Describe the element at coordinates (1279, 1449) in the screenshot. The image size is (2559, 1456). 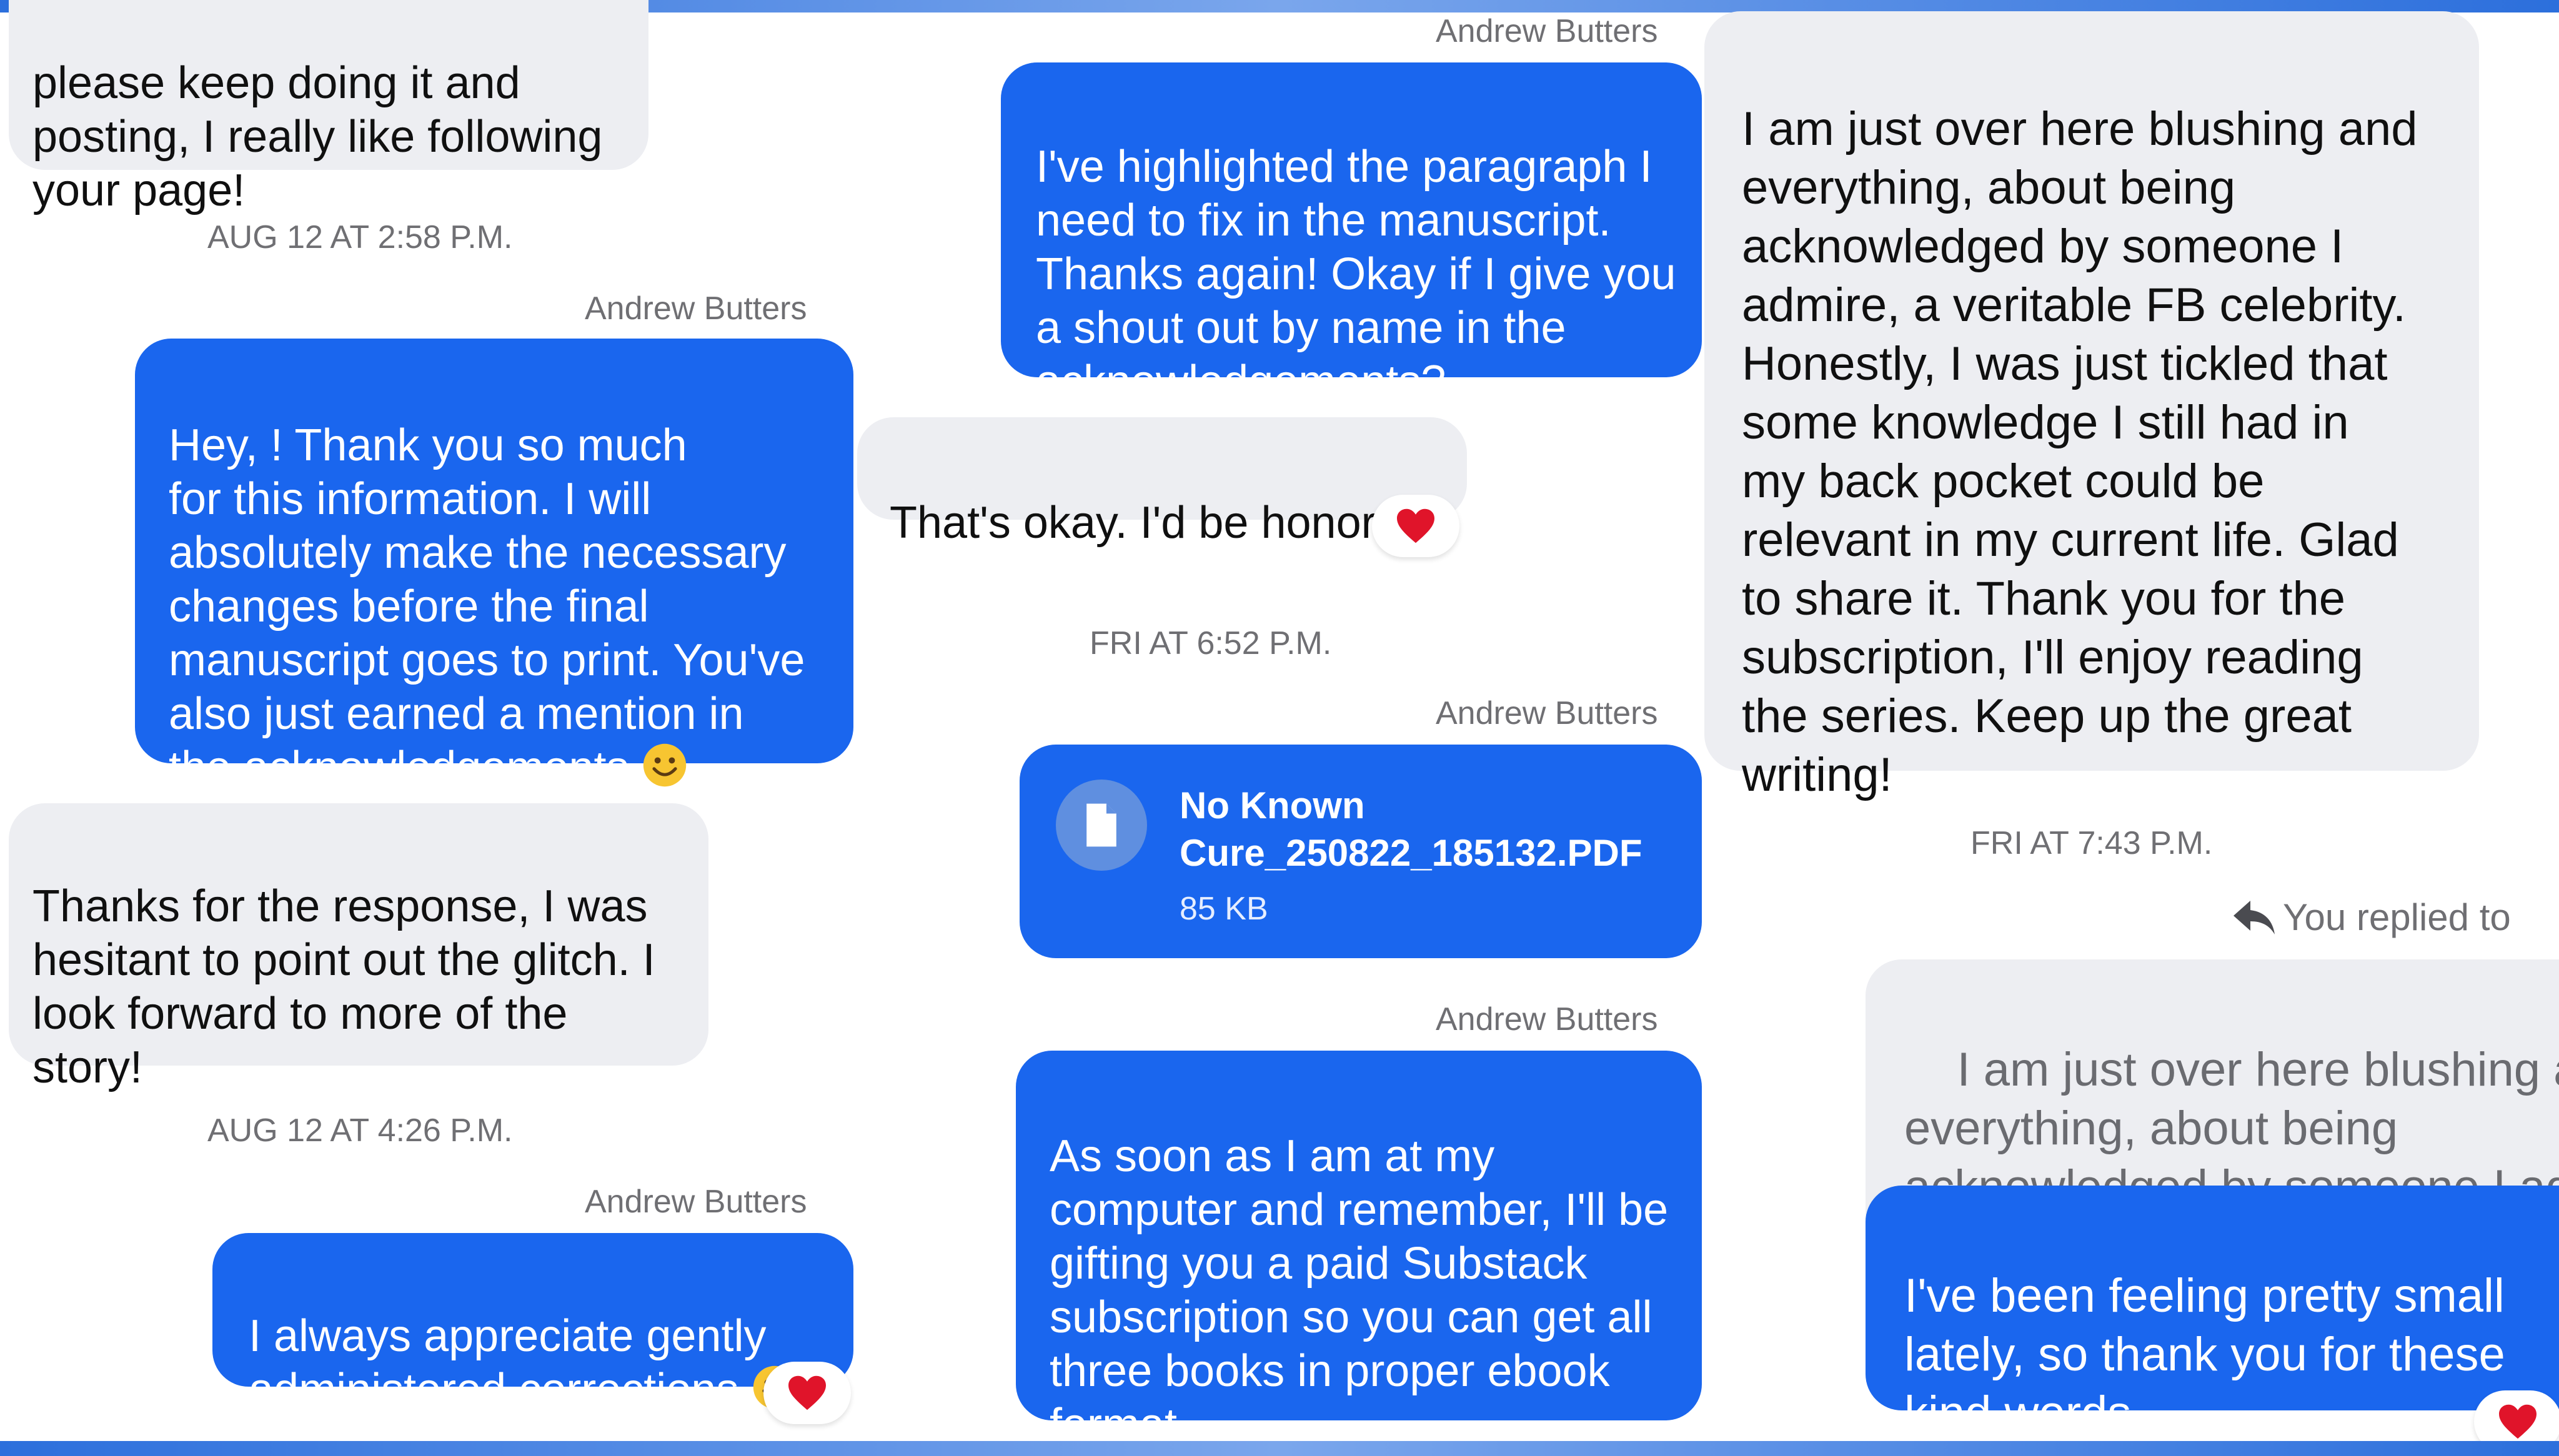
I see `bottom-frame-border` at that location.